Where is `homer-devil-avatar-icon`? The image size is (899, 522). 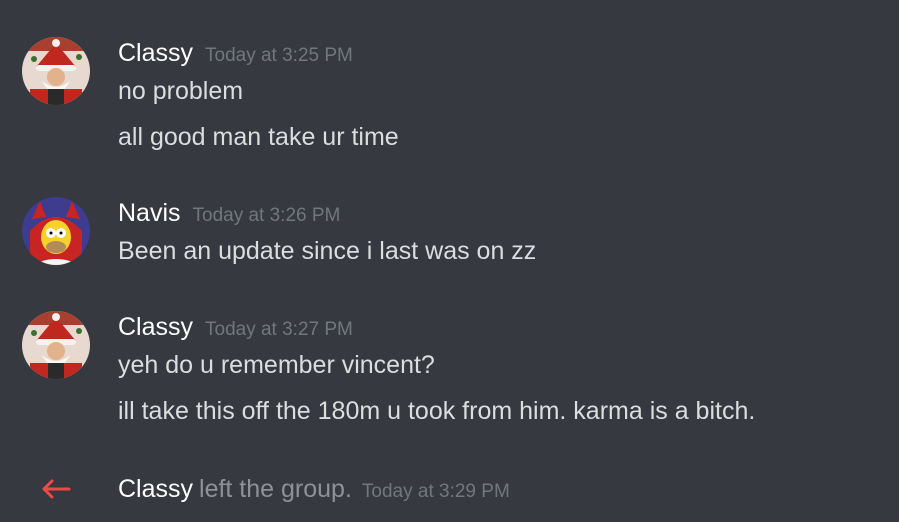
homer-devil-avatar-icon is located at coordinates (56, 231).